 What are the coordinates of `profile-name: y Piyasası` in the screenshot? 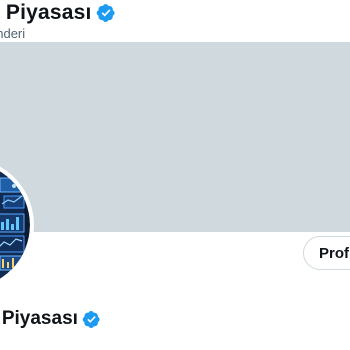 It's located at (39, 318).